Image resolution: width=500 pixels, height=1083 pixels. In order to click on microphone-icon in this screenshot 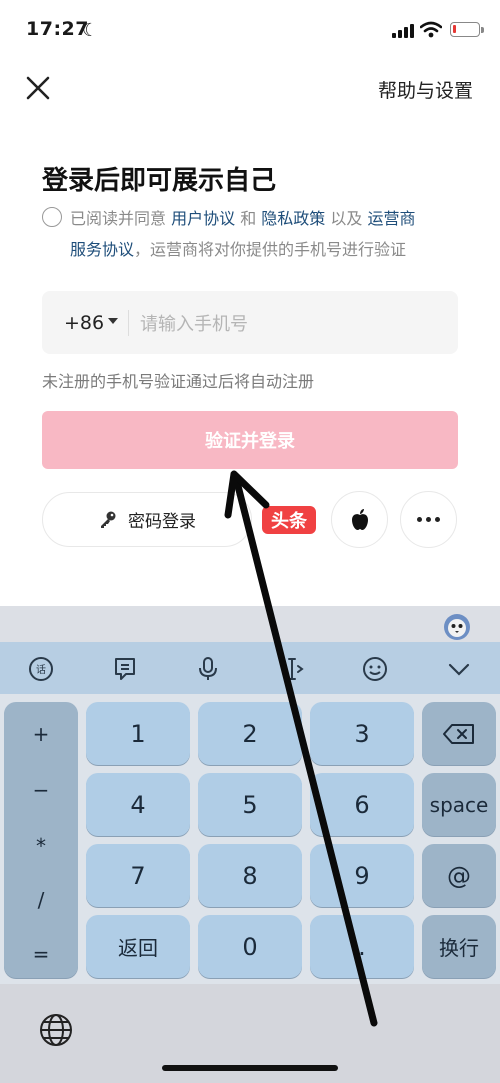, I will do `click(208, 669)`.